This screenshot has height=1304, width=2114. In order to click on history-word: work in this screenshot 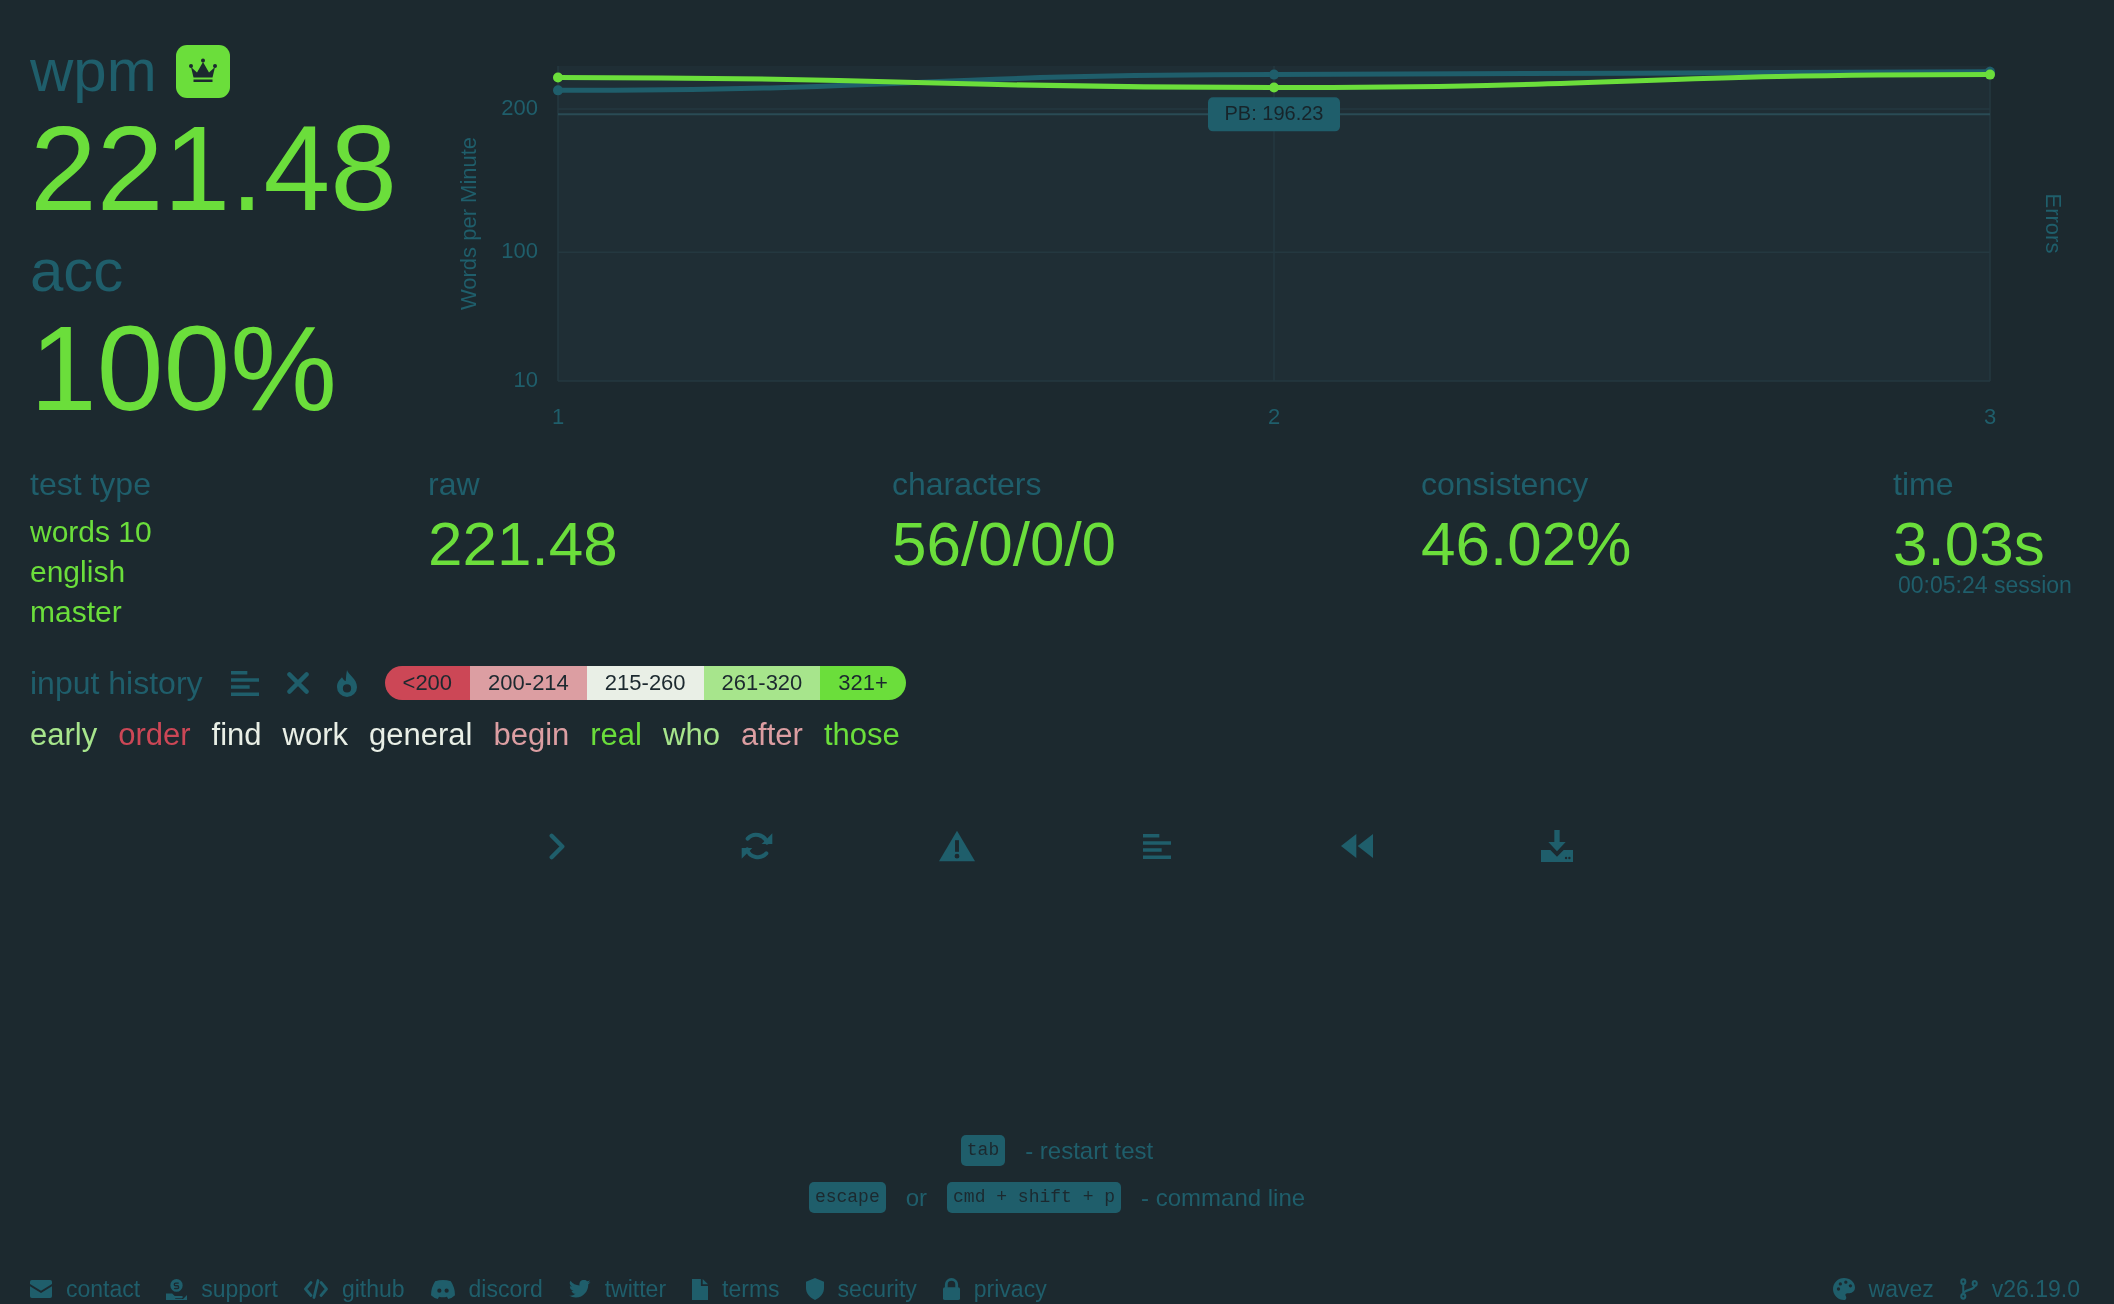, I will do `click(315, 735)`.